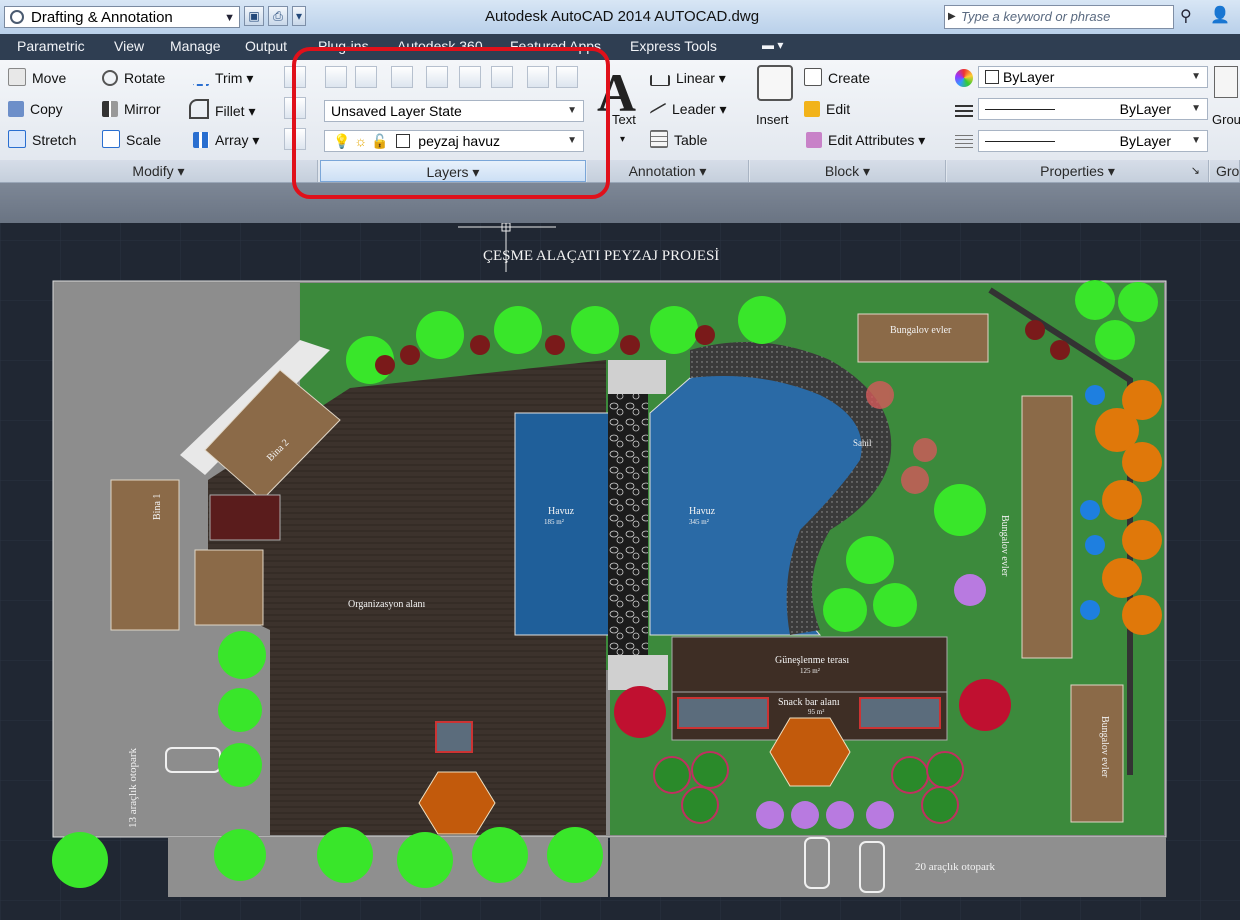 This screenshot has width=1240, height=920. What do you see at coordinates (1029, 77) in the screenshot?
I see `color-value: ByLayer` at bounding box center [1029, 77].